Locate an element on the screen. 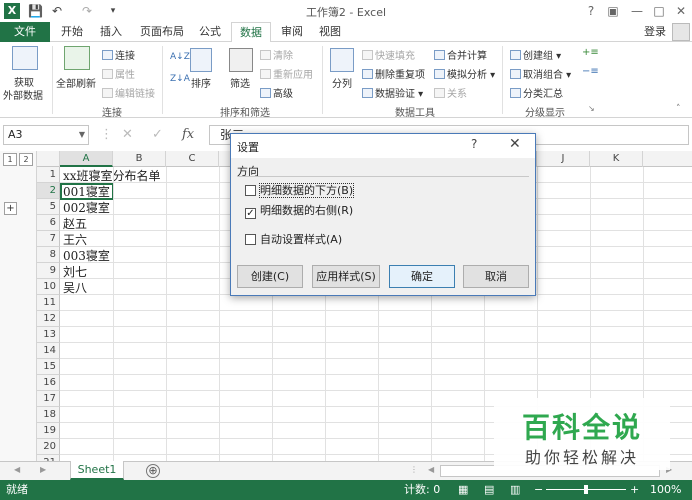 The image size is (692, 500). row-header: 14 is located at coordinates (48, 351).